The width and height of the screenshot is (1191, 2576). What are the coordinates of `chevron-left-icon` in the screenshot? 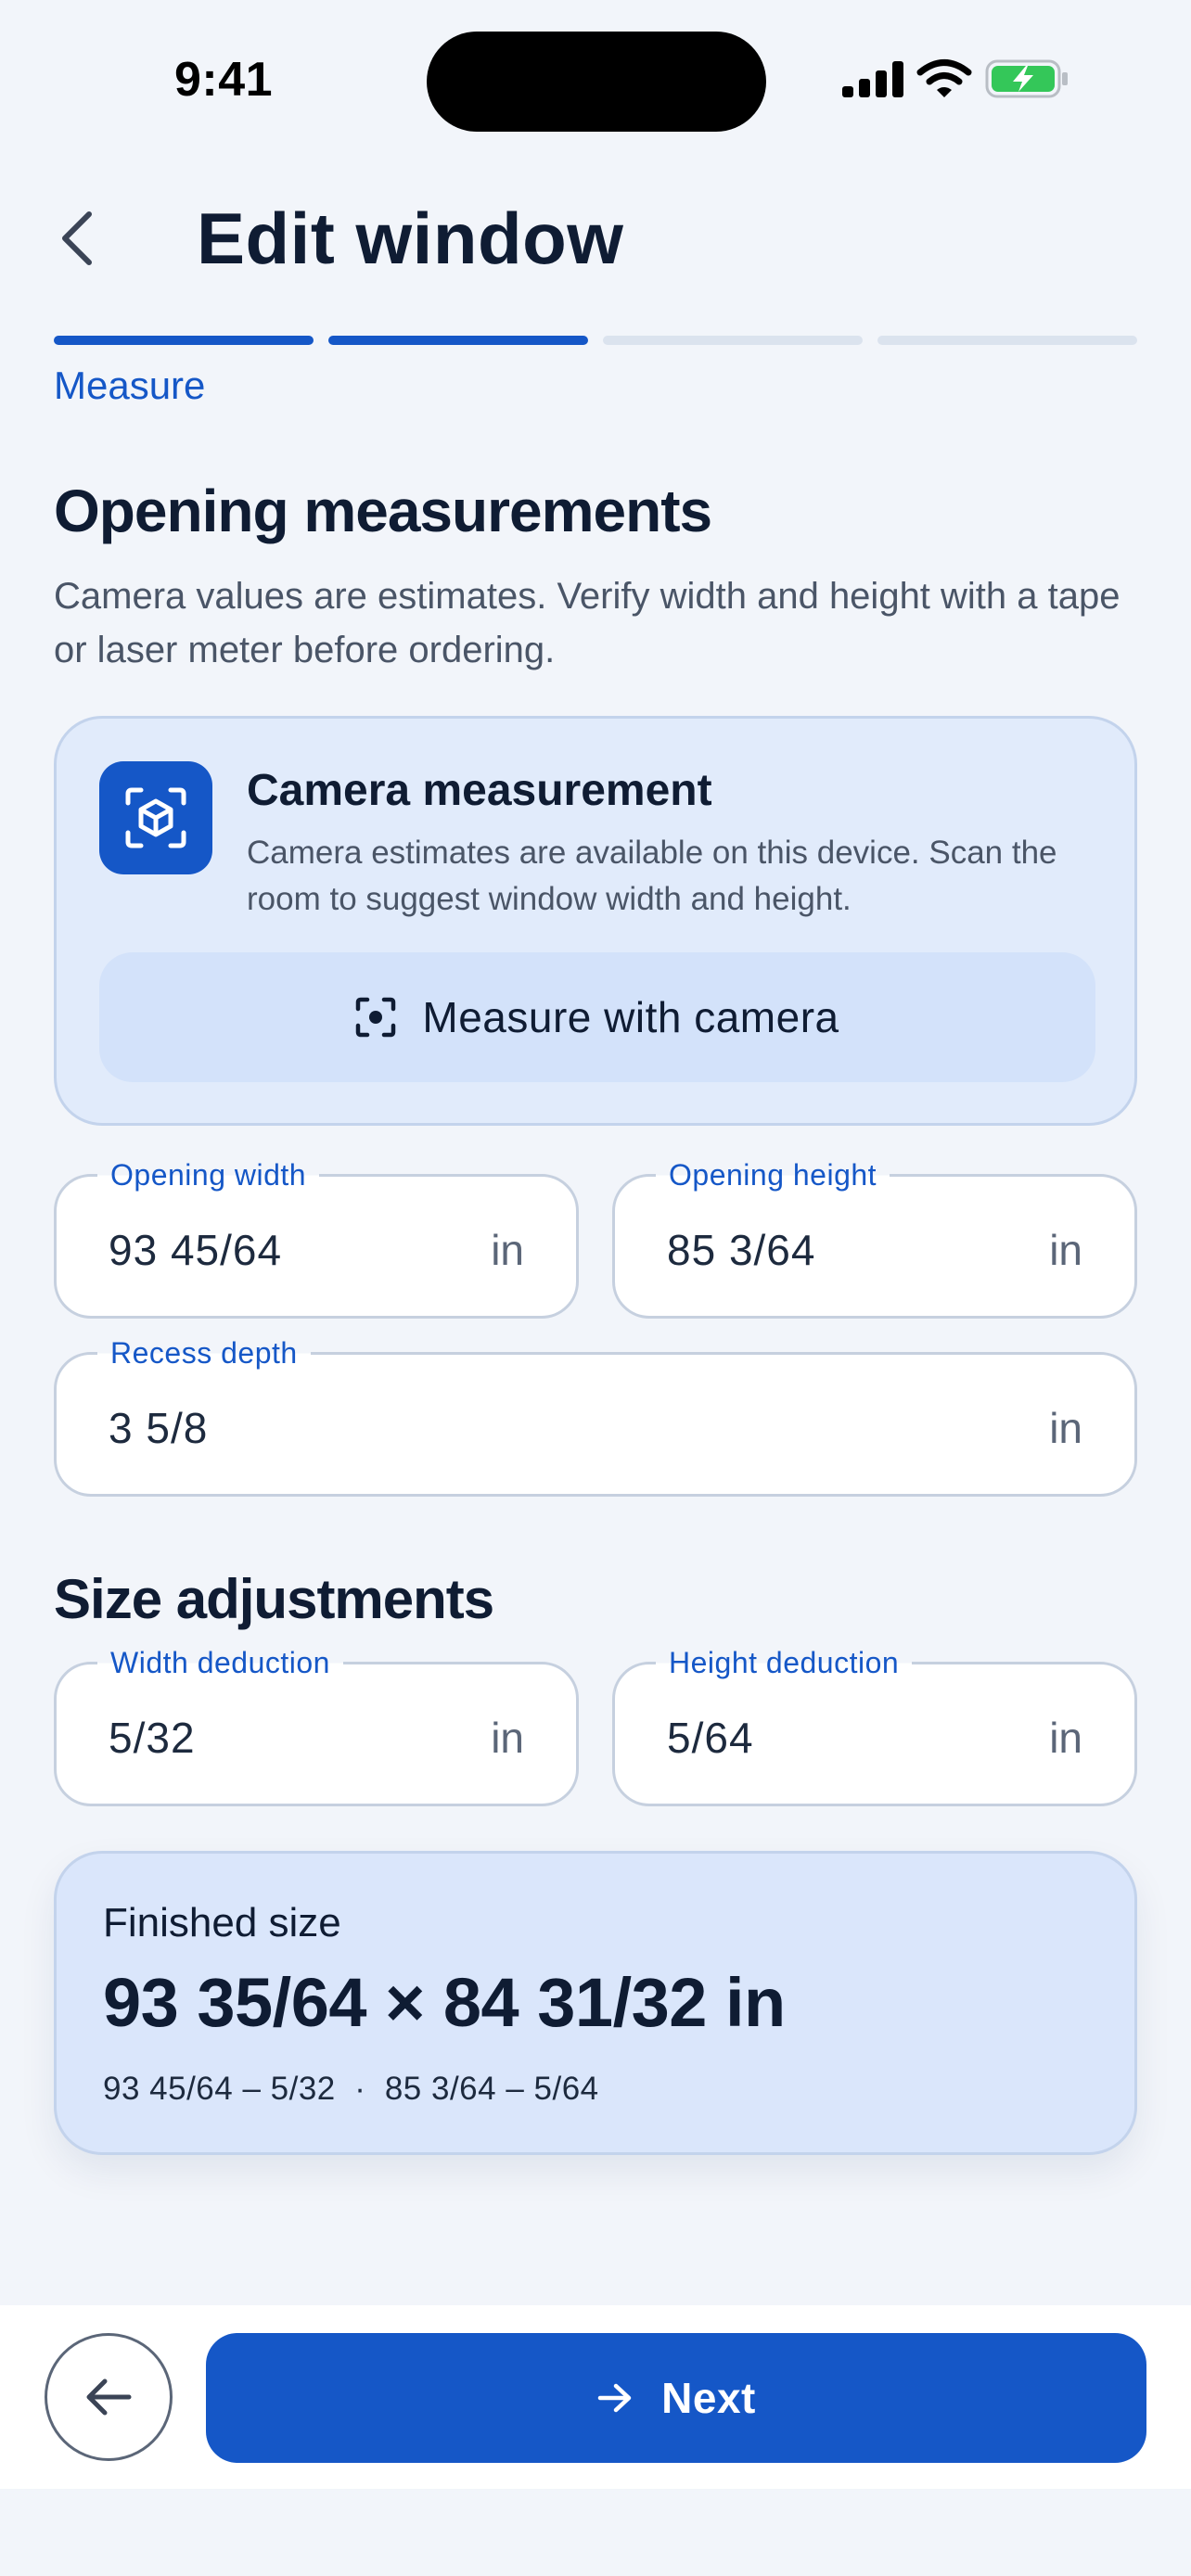 It's located at (77, 238).